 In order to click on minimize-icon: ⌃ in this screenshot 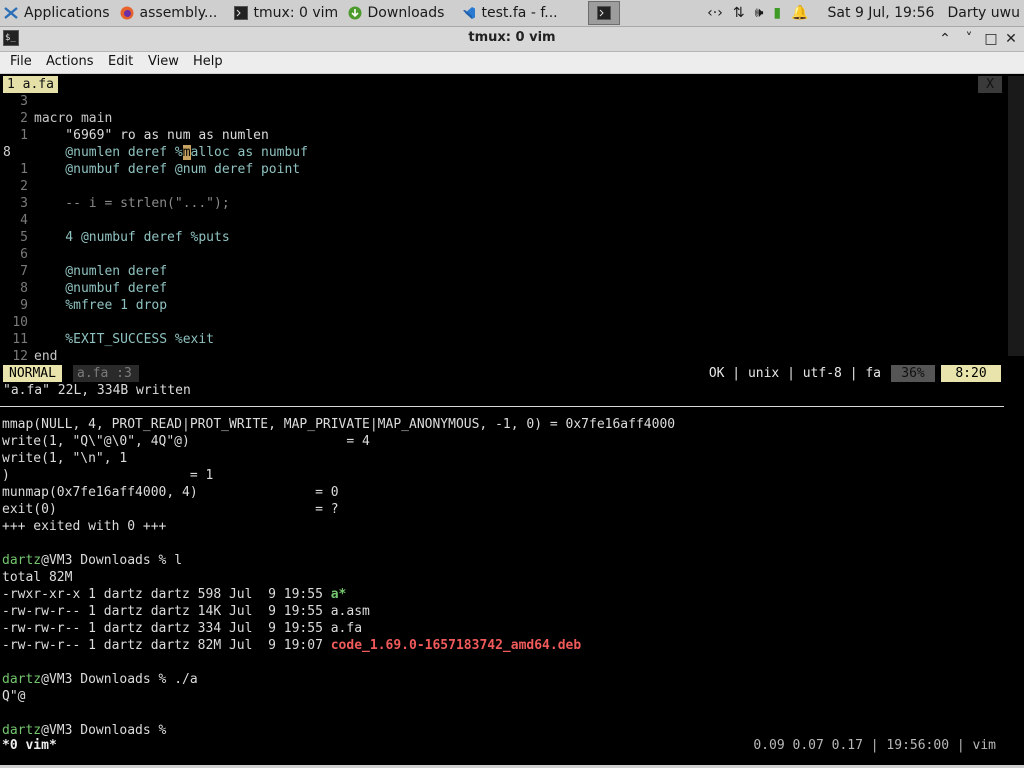, I will do `click(945, 39)`.